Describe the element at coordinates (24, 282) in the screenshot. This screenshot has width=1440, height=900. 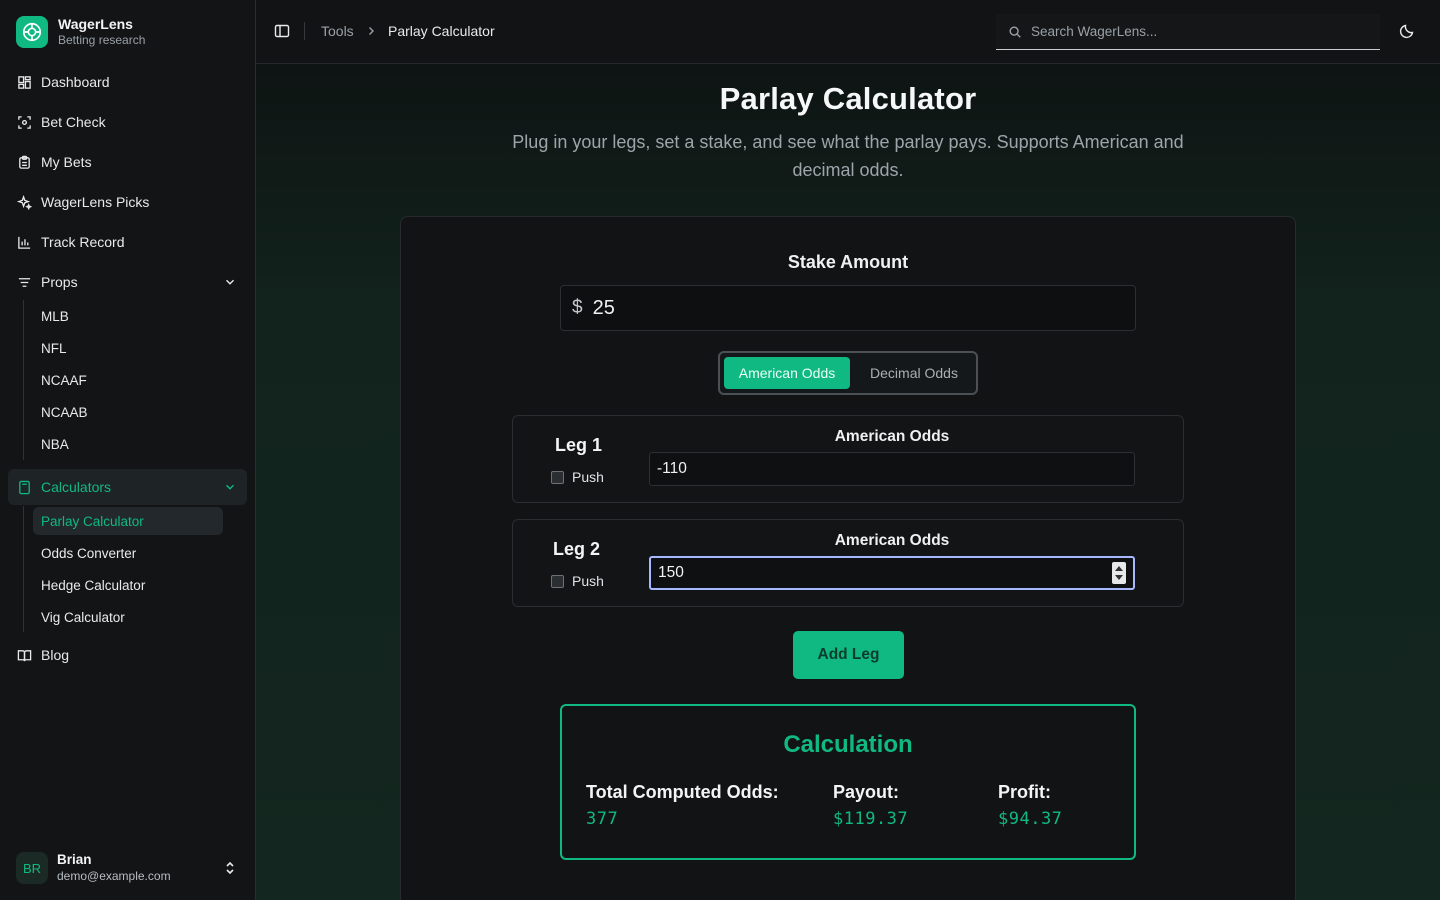
I see `filter-lines-icon` at that location.